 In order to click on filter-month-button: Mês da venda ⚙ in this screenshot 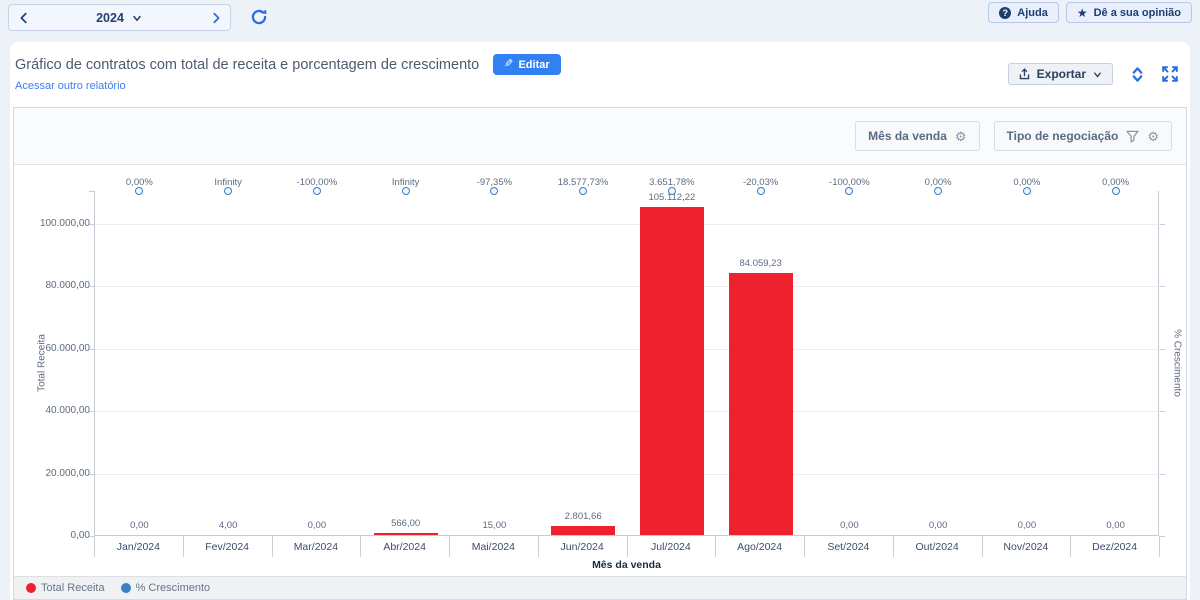, I will do `click(917, 136)`.